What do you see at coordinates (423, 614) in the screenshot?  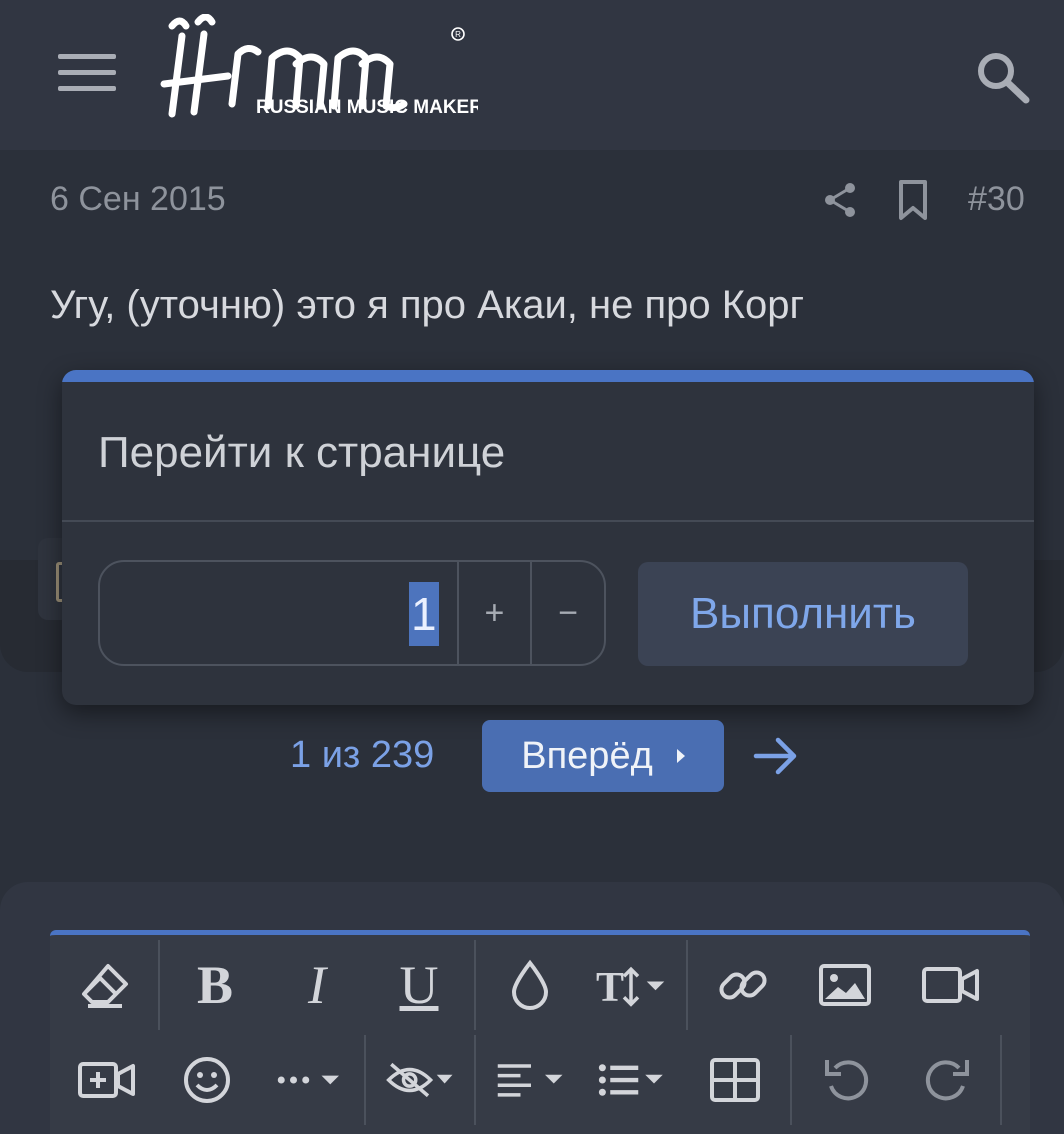 I see `page-number-value: 1` at bounding box center [423, 614].